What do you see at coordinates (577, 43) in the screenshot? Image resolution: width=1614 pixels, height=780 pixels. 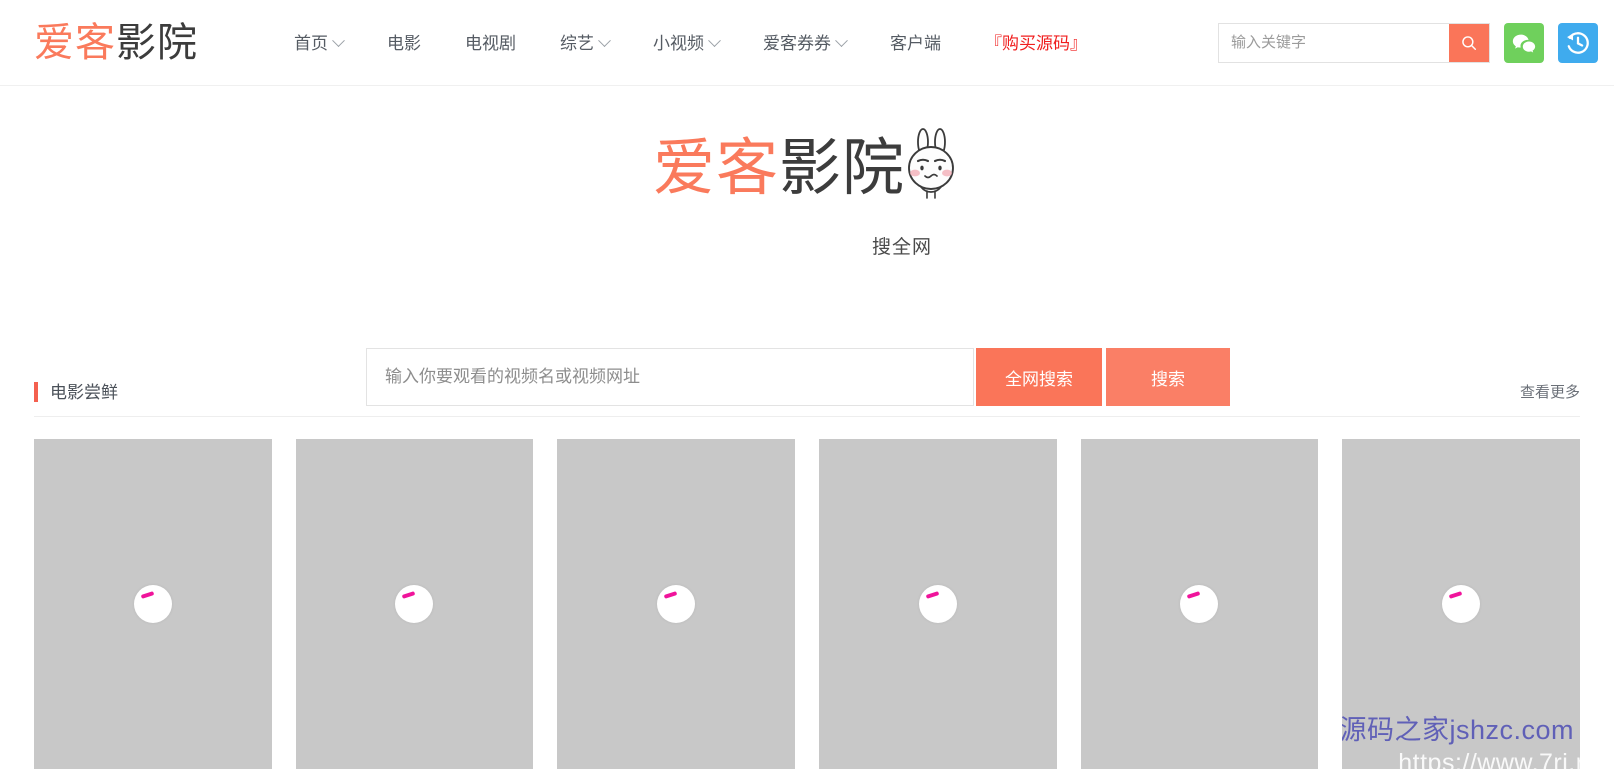 I see `nav-label: 综艺` at bounding box center [577, 43].